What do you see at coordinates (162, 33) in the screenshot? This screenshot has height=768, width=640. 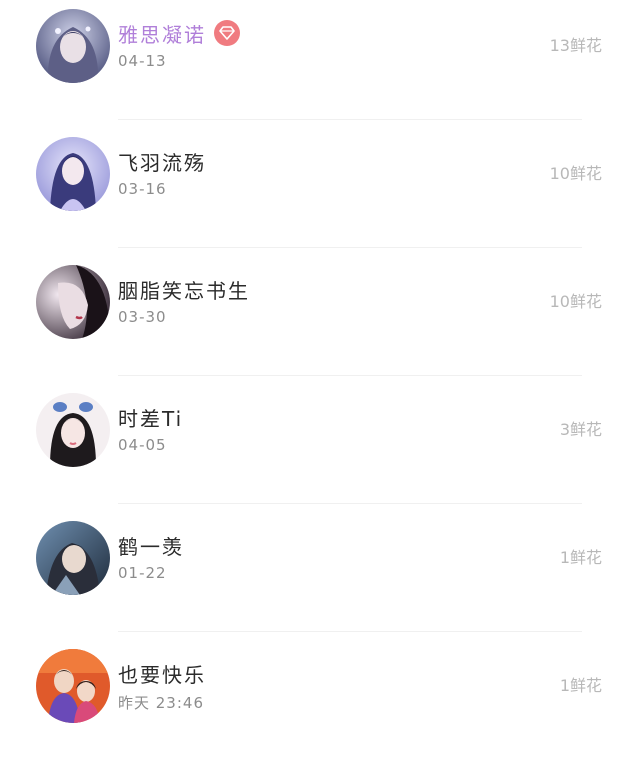 I see `user-name: 雅思凝诺` at bounding box center [162, 33].